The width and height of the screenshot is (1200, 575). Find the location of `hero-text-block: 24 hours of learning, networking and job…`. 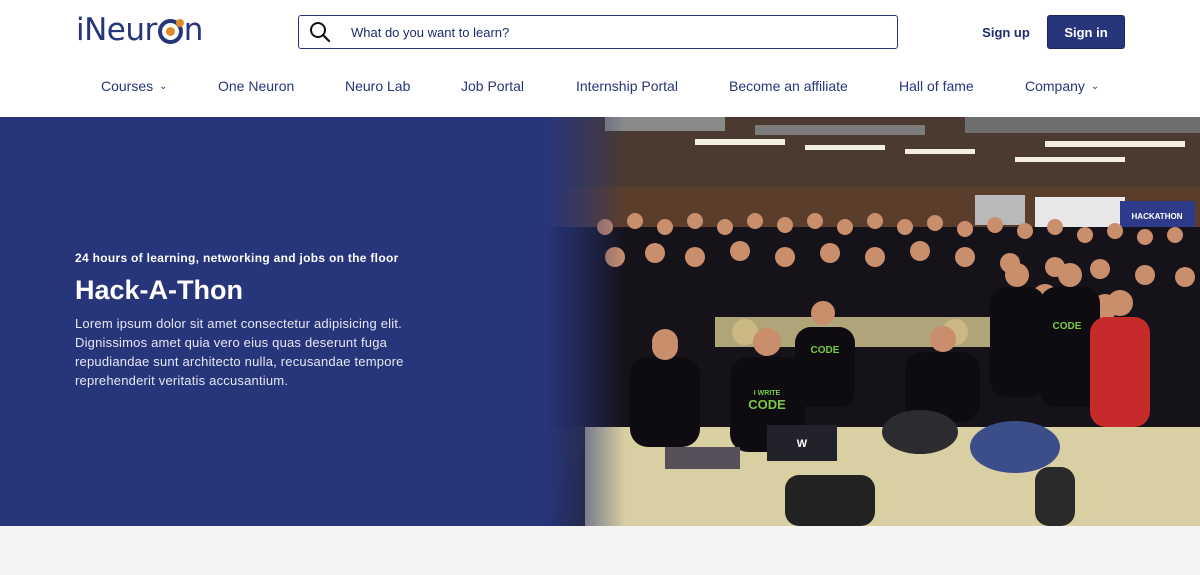

hero-text-block: 24 hours of learning, networking and job… is located at coordinates (255, 320).